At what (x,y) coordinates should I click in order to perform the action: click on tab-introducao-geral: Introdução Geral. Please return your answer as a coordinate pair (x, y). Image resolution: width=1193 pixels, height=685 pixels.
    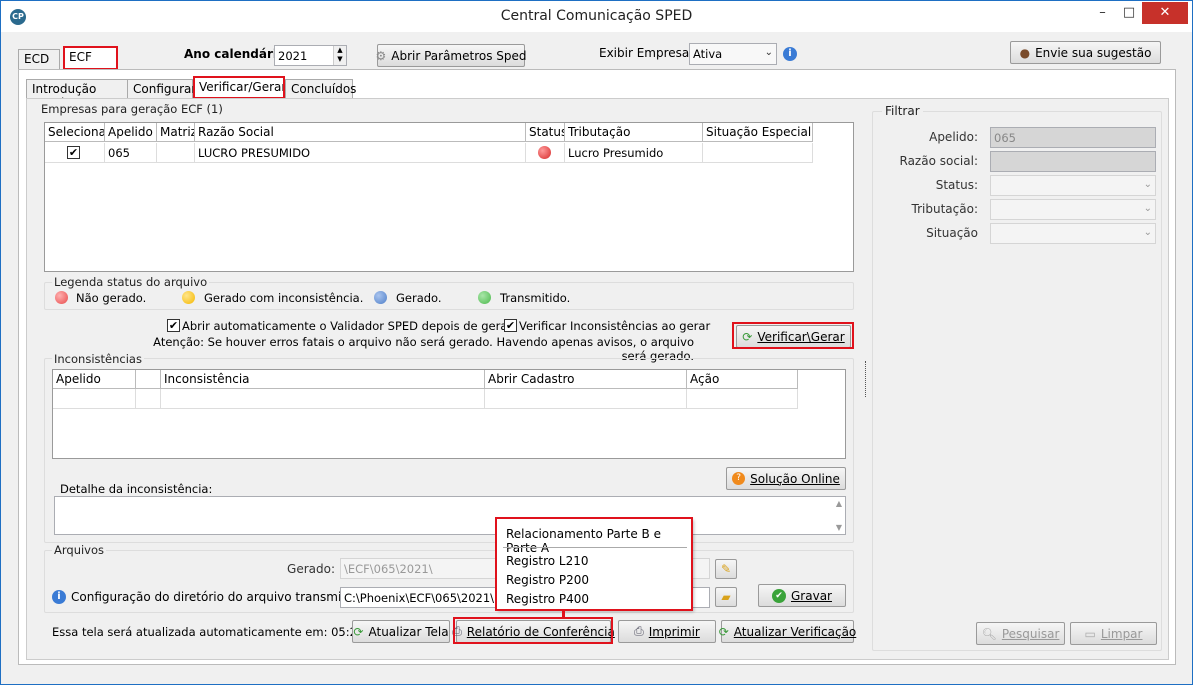
    Looking at the image, I should click on (77, 94).